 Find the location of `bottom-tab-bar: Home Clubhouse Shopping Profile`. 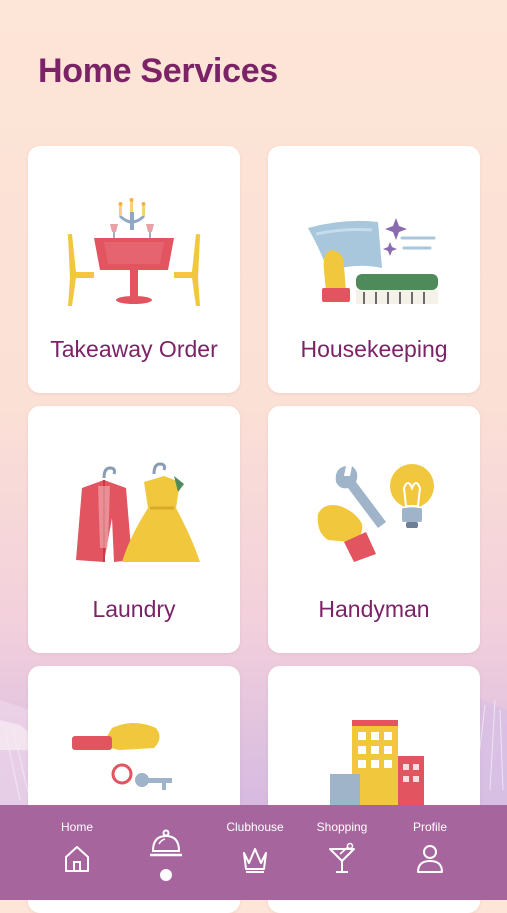

bottom-tab-bar: Home Clubhouse Shopping Profile is located at coordinates (253, 852).